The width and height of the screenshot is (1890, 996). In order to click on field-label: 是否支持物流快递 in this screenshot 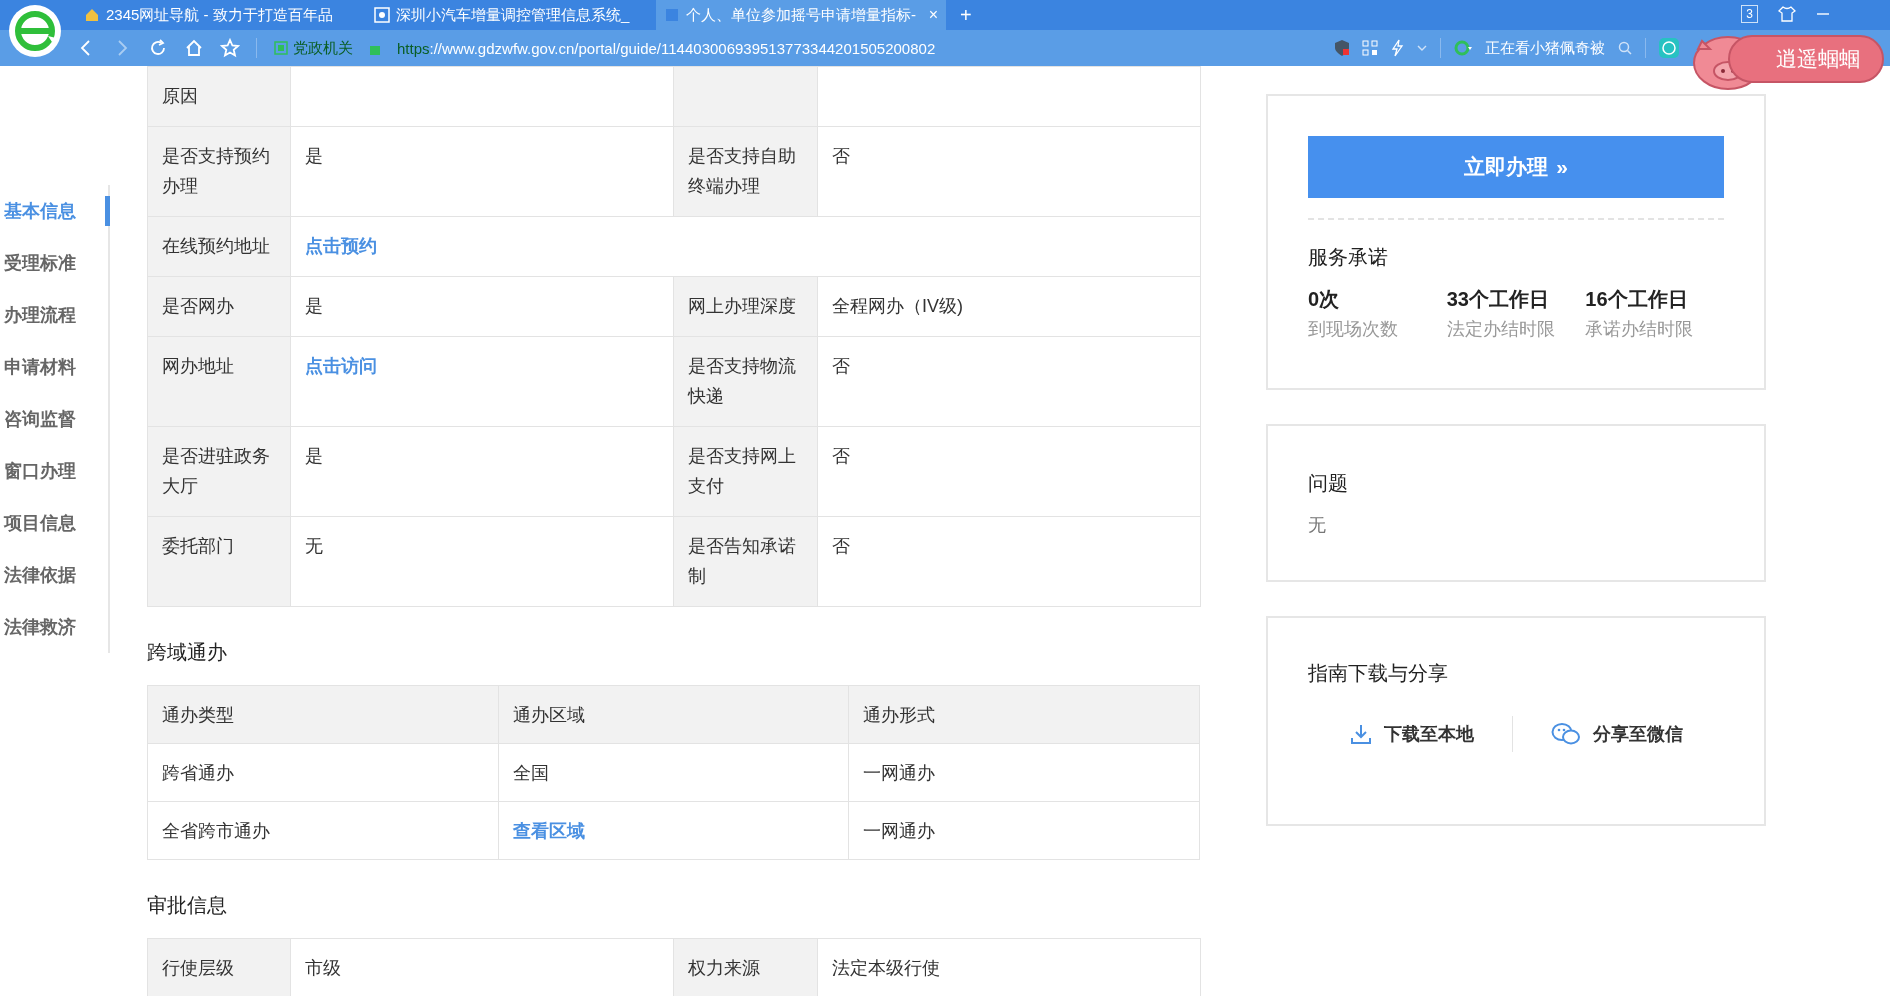, I will do `click(742, 381)`.